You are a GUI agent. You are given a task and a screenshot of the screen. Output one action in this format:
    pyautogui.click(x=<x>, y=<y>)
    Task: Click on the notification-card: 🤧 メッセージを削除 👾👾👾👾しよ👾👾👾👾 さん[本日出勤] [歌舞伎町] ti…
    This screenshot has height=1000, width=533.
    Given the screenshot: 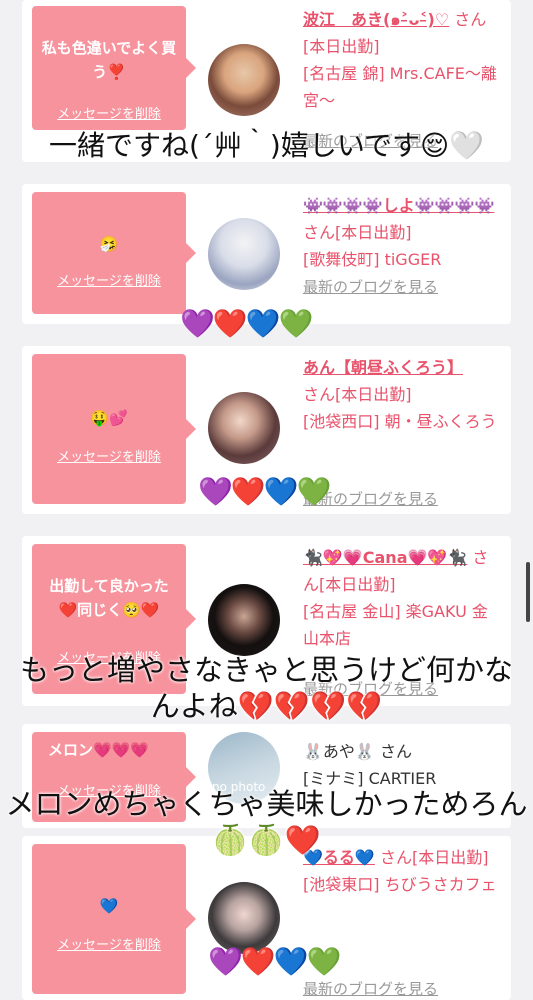 What is the action you would take?
    pyautogui.click(x=266, y=254)
    